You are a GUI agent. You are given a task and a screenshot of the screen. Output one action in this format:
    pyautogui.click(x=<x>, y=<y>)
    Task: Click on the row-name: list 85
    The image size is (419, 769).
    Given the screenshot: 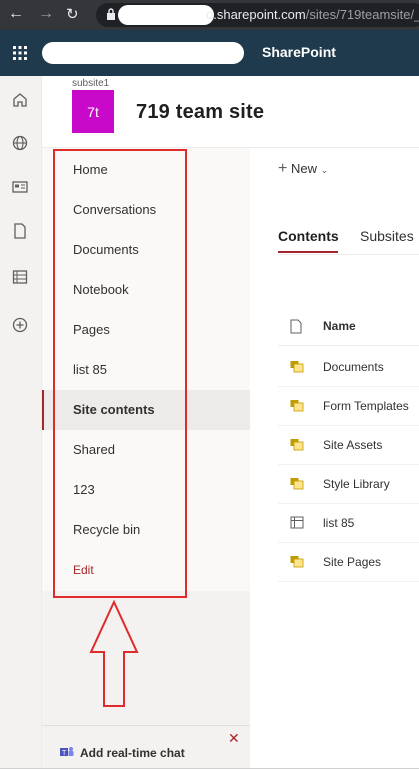 What is the action you would take?
    pyautogui.click(x=338, y=523)
    